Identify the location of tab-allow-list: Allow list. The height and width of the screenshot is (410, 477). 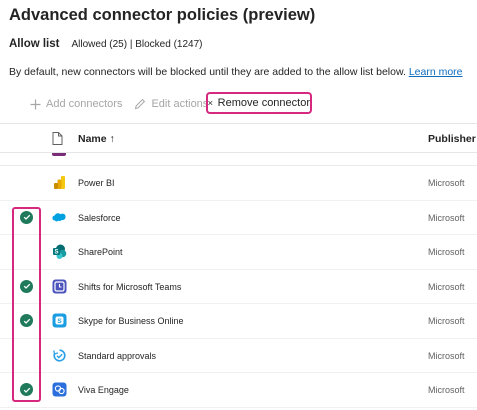
(34, 44).